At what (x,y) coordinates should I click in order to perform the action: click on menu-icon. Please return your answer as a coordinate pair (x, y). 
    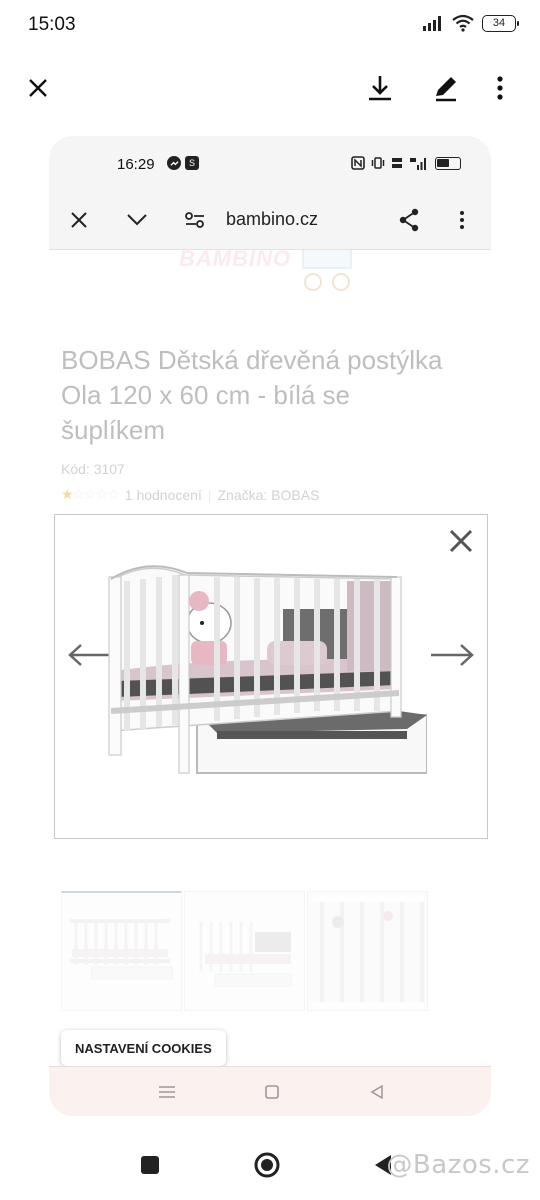
    Looking at the image, I should click on (167, 1092).